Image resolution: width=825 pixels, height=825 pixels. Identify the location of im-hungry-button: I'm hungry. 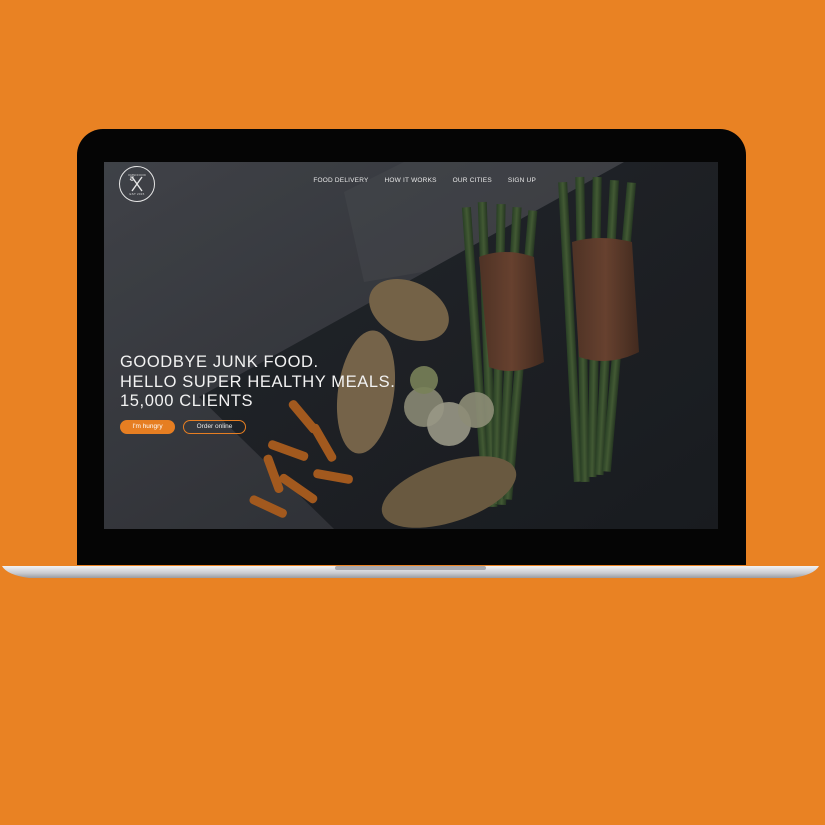
(147, 426).